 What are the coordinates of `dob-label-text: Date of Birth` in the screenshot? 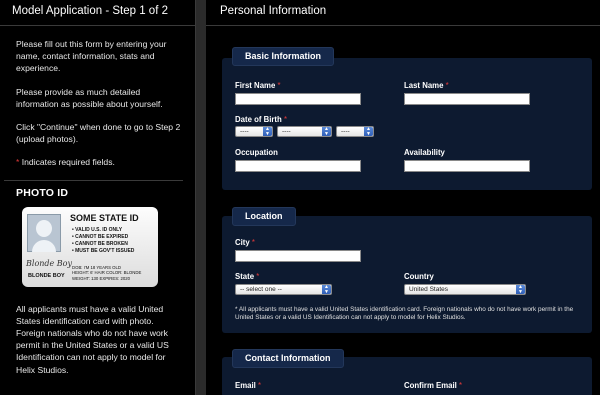 It's located at (258, 119).